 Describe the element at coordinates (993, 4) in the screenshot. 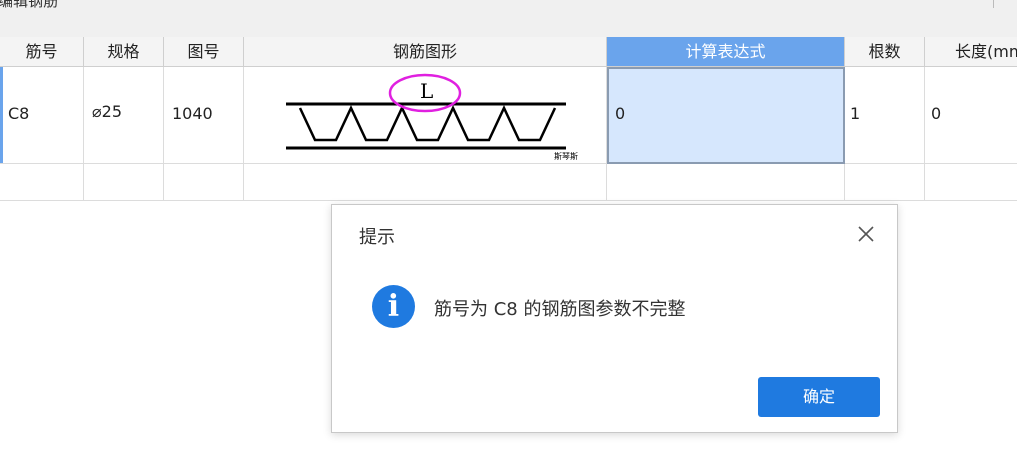

I see `divider` at that location.